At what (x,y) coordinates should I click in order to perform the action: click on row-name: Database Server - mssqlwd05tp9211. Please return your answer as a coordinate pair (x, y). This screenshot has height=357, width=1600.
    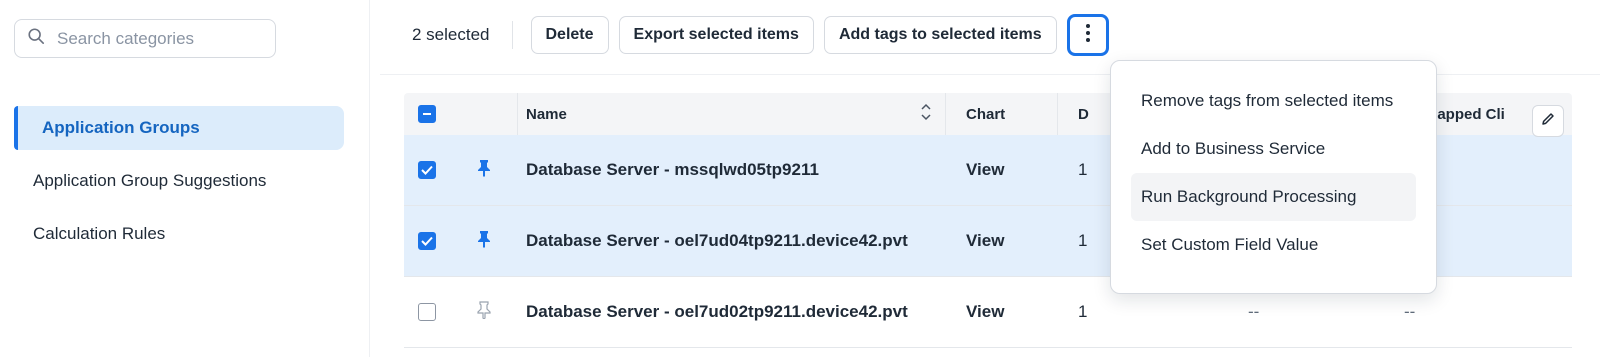
    Looking at the image, I should click on (732, 170).